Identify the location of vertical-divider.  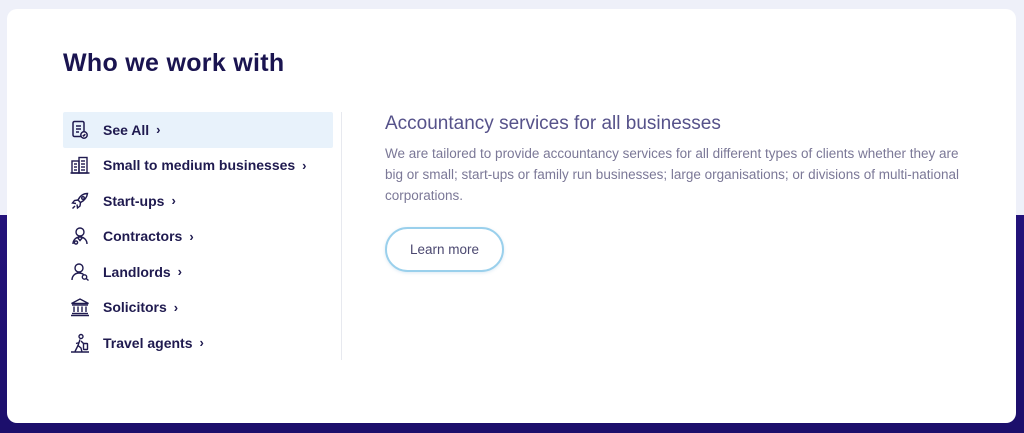
(341, 236).